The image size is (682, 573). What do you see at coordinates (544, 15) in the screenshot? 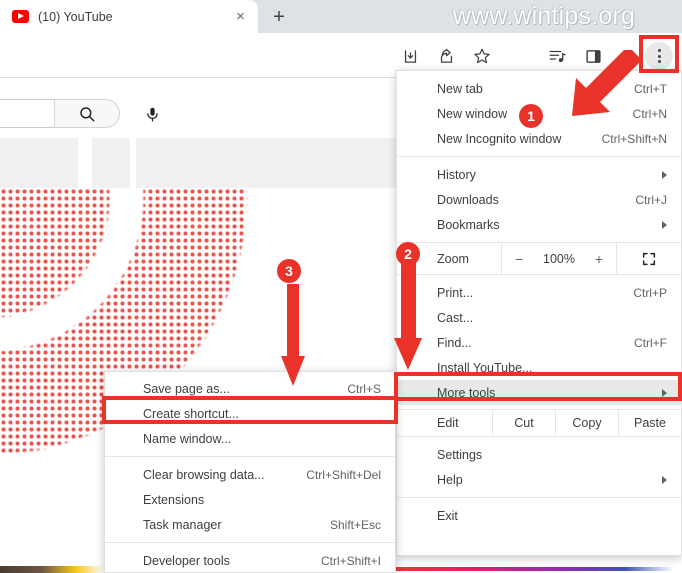
I see `watermark: www.wintips.org` at bounding box center [544, 15].